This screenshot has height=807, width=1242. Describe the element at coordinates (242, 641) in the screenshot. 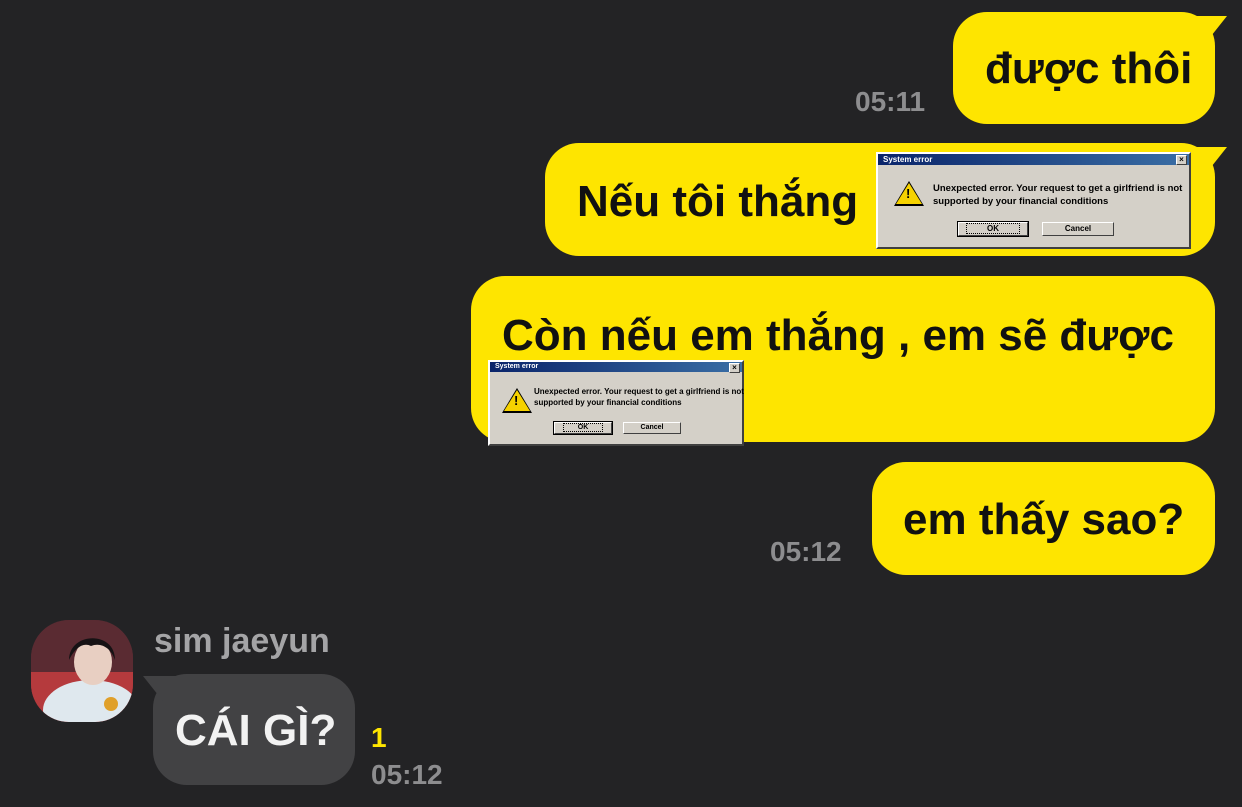

I see `sender-name: sim jaeyun` at that location.